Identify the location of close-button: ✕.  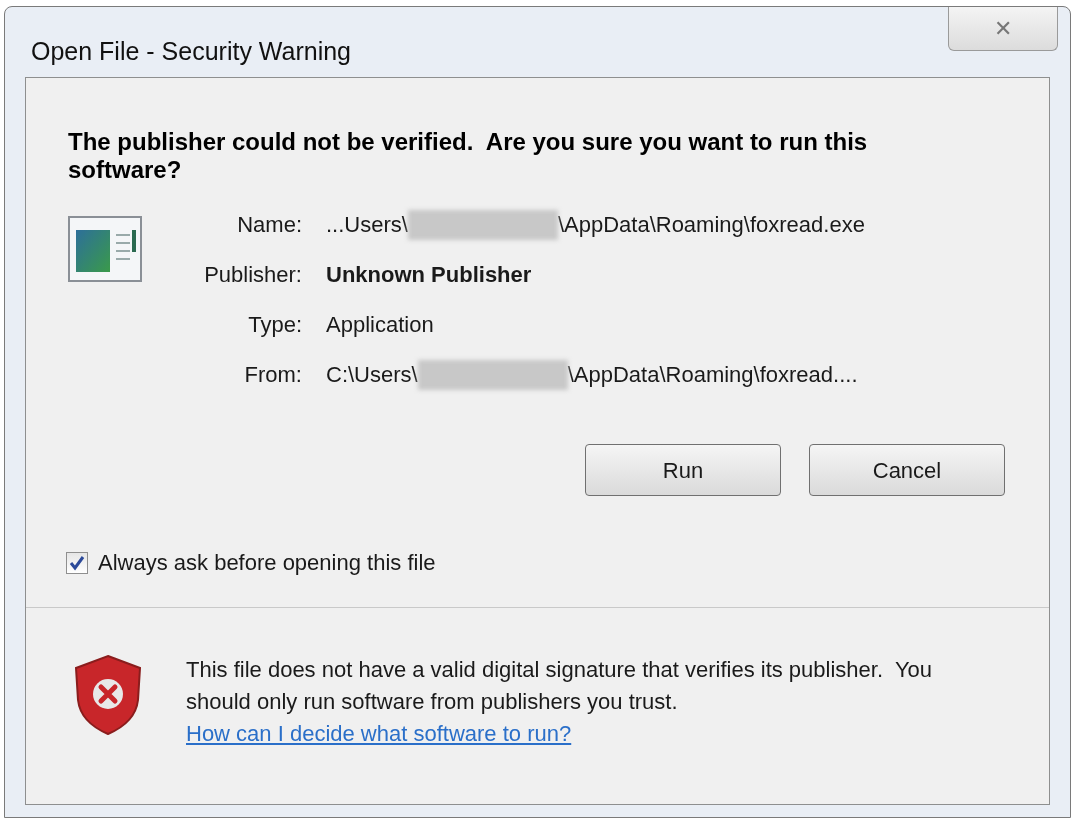
(1003, 29).